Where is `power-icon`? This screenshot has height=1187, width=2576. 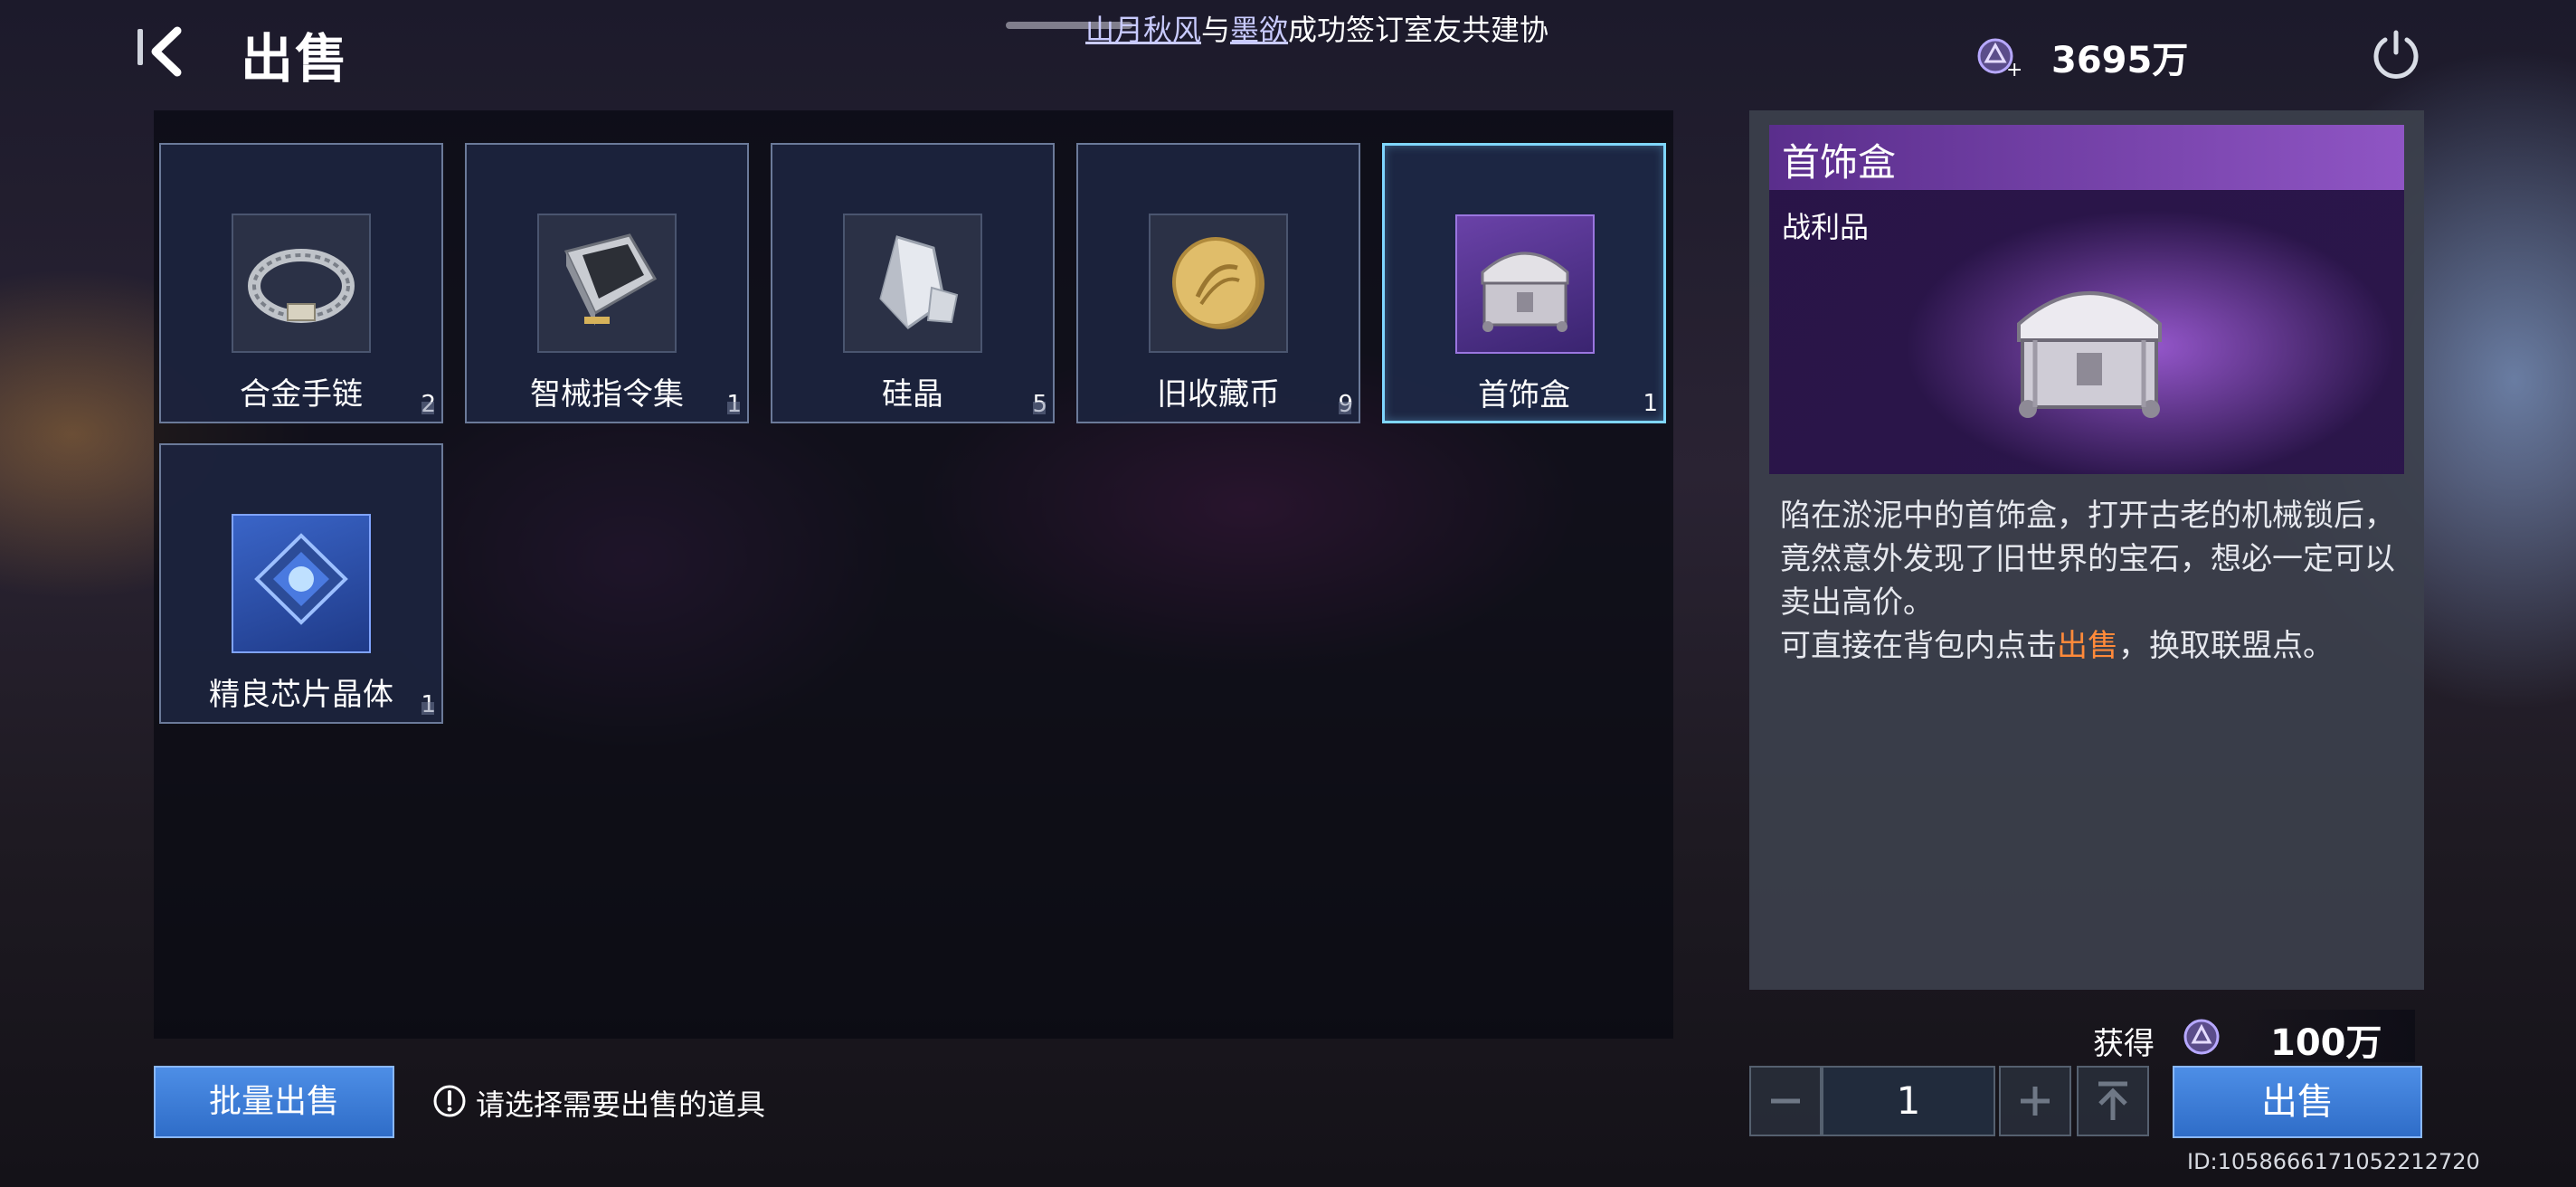
power-icon is located at coordinates (2396, 53).